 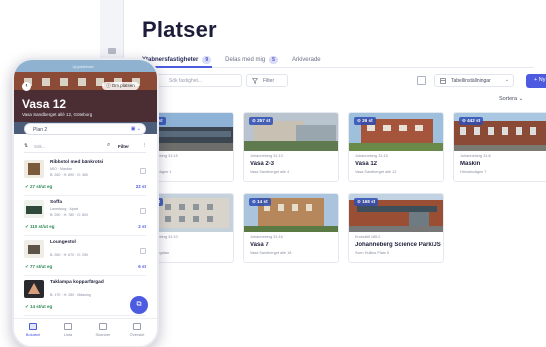 What do you see at coordinates (135, 129) in the screenshot?
I see `chevron-down-icon: ▣ ⌄` at bounding box center [135, 129].